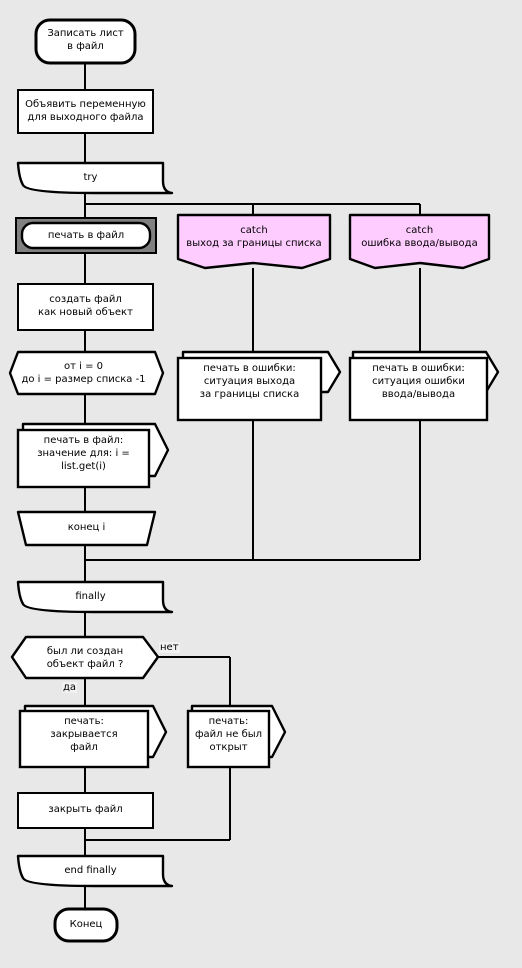  What do you see at coordinates (259, 386) in the screenshot?
I see `node-error-print-index` at bounding box center [259, 386].